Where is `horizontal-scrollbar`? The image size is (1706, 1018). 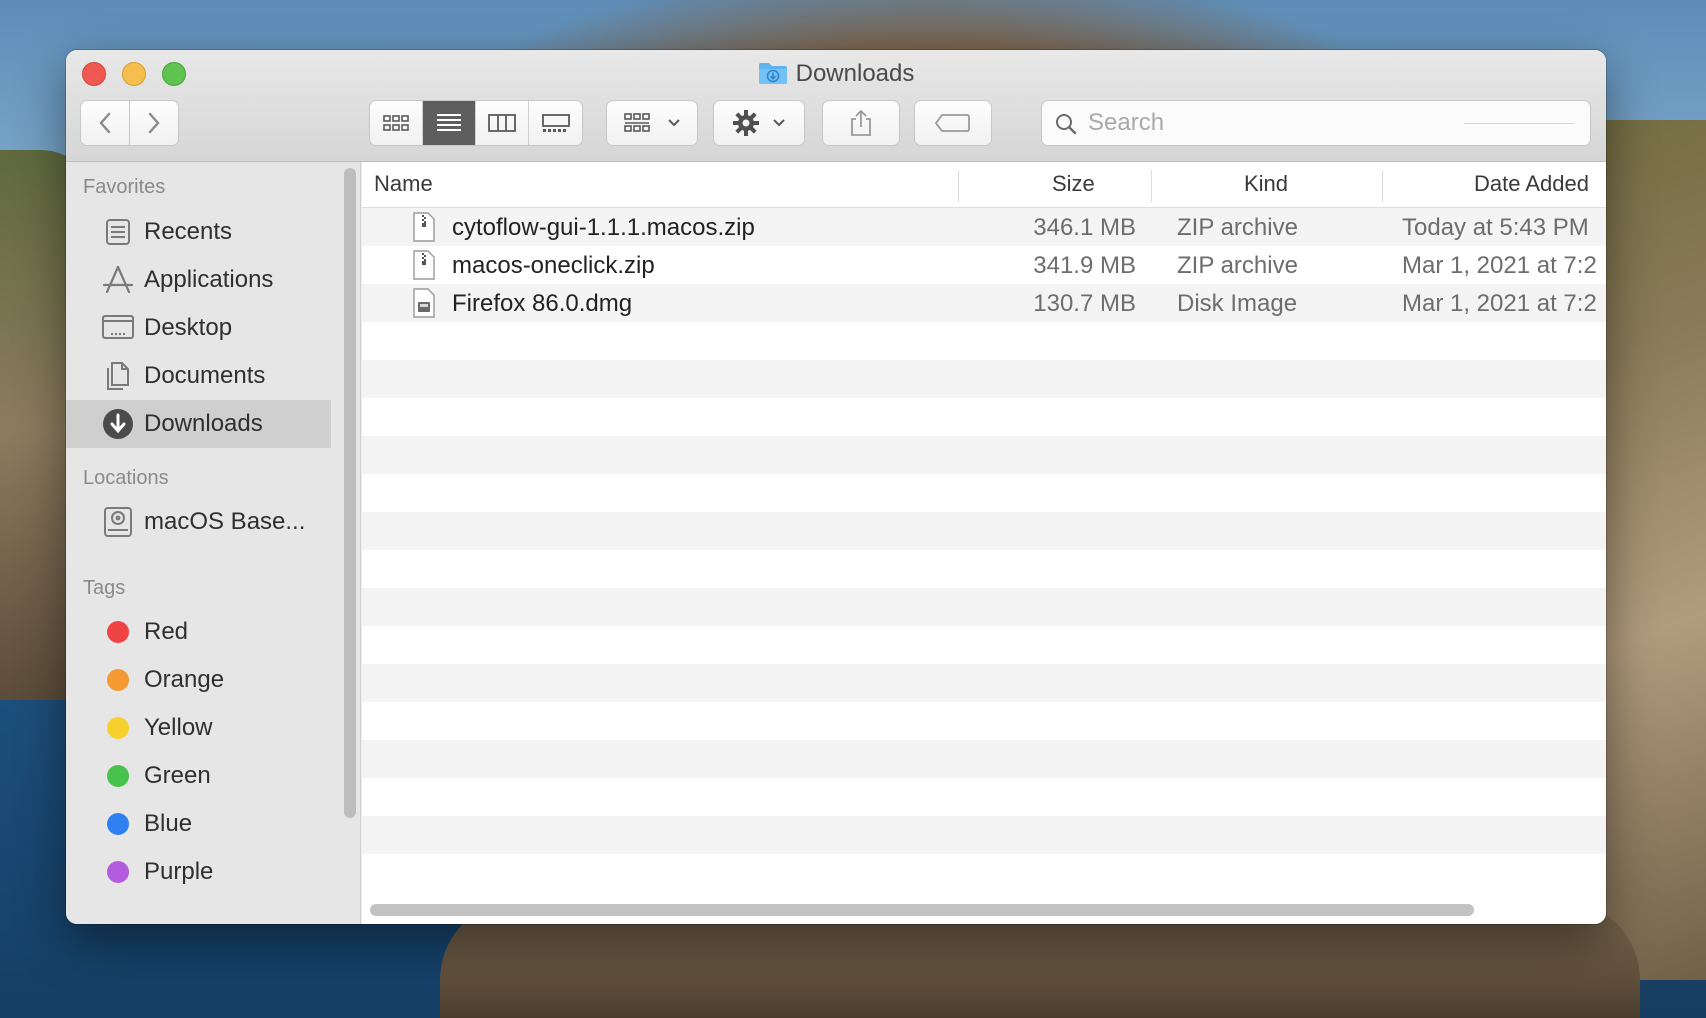 horizontal-scrollbar is located at coordinates (922, 910).